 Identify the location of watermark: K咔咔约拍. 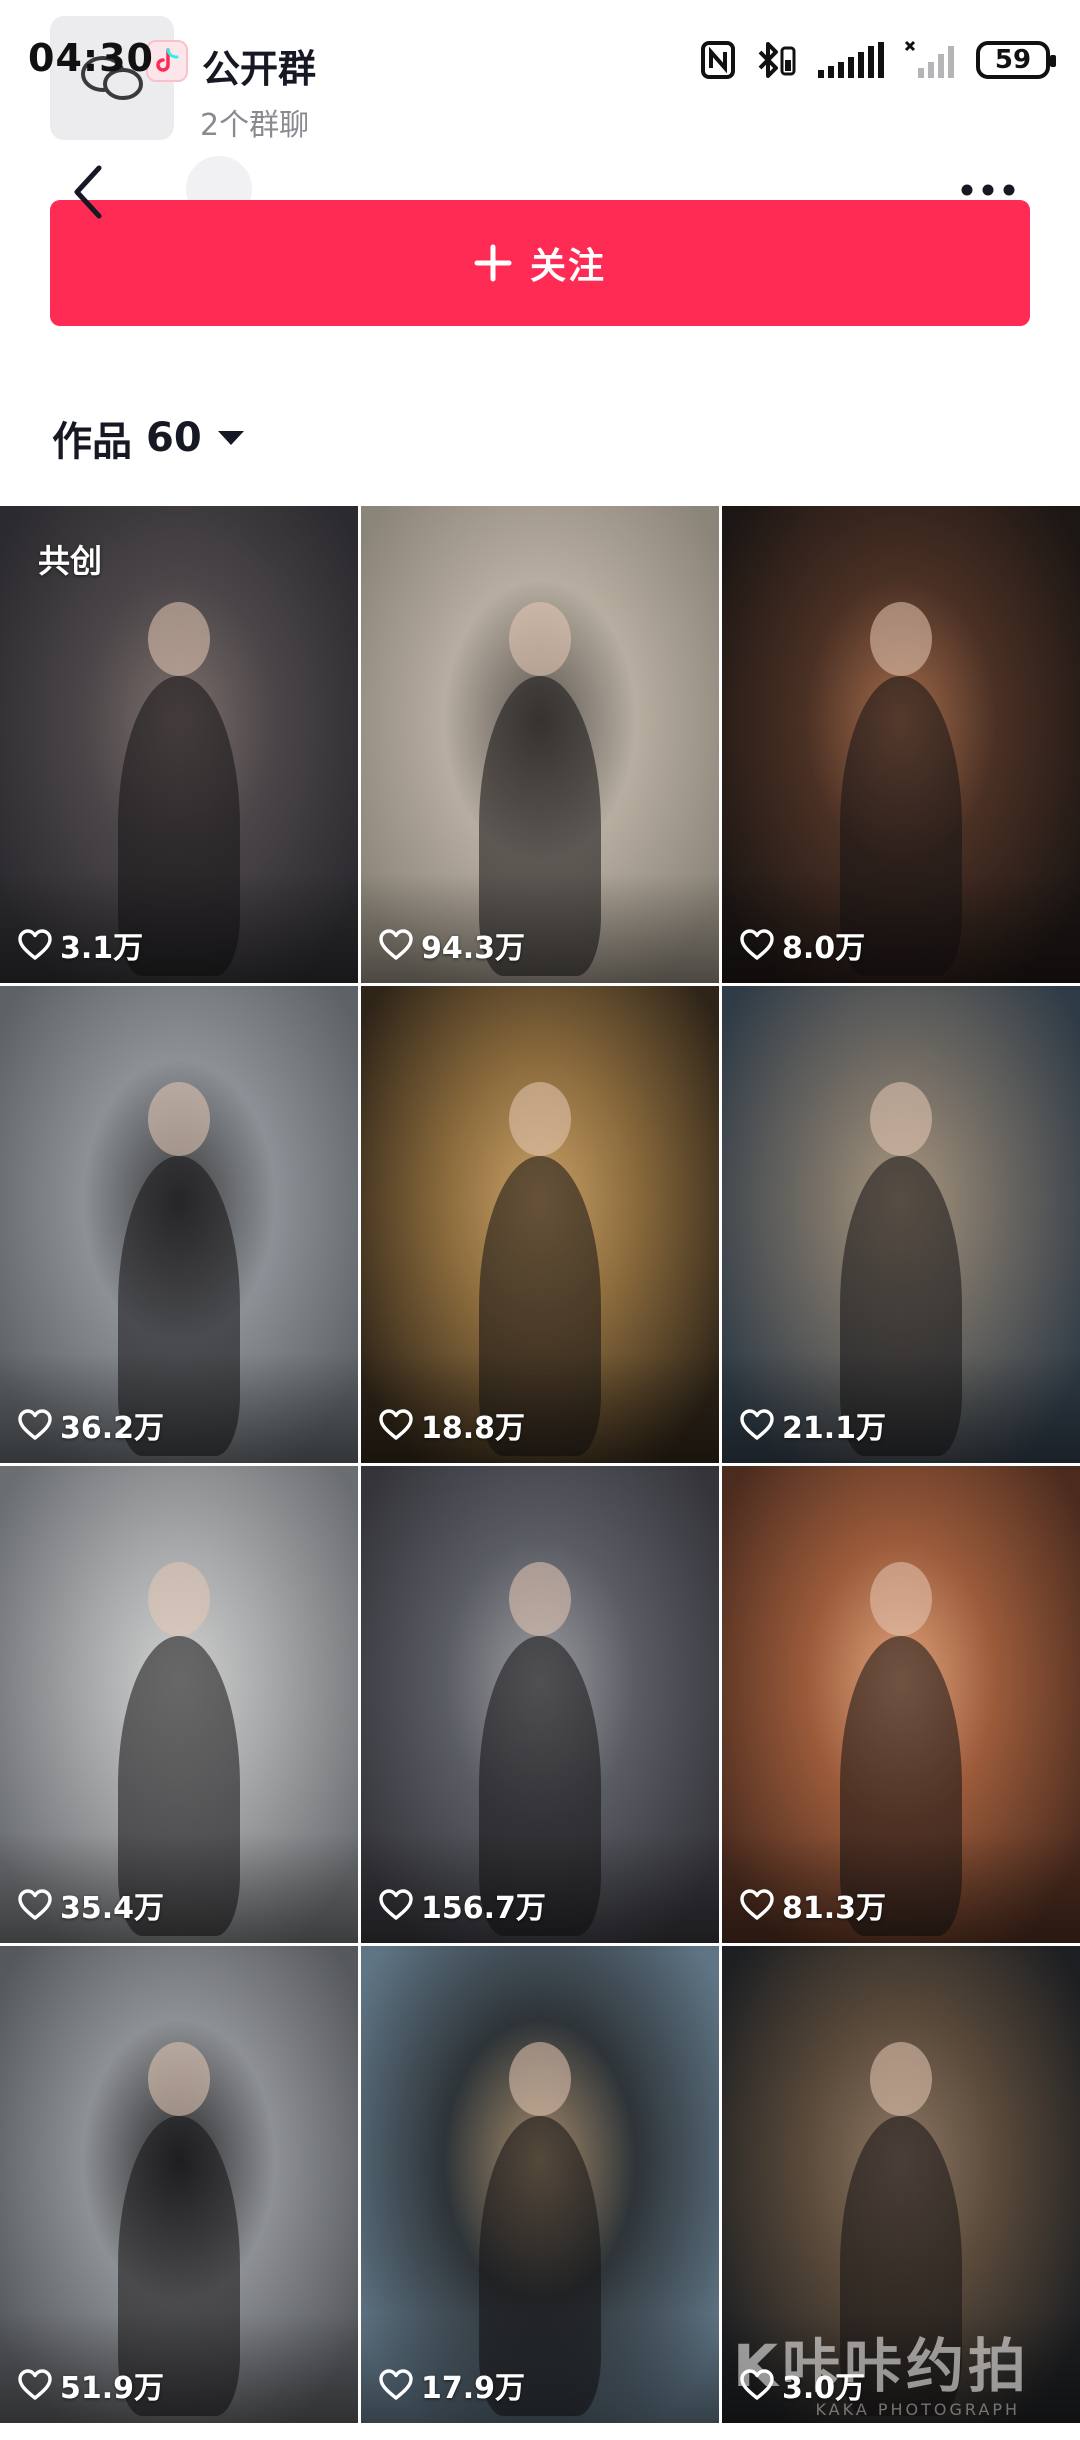
(881, 2366).